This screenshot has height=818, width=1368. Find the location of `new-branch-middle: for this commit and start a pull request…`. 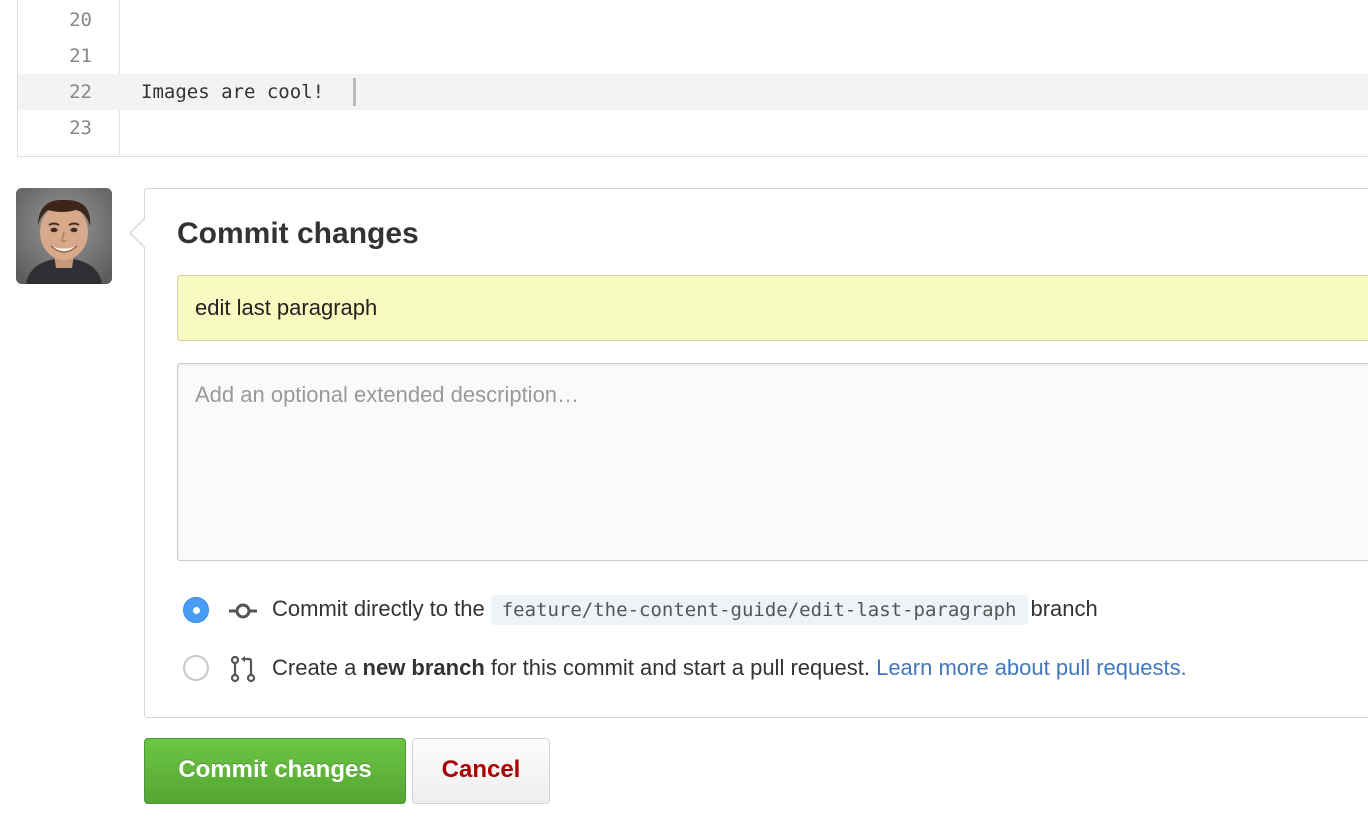

new-branch-middle: for this commit and start a pull request… is located at coordinates (680, 667).